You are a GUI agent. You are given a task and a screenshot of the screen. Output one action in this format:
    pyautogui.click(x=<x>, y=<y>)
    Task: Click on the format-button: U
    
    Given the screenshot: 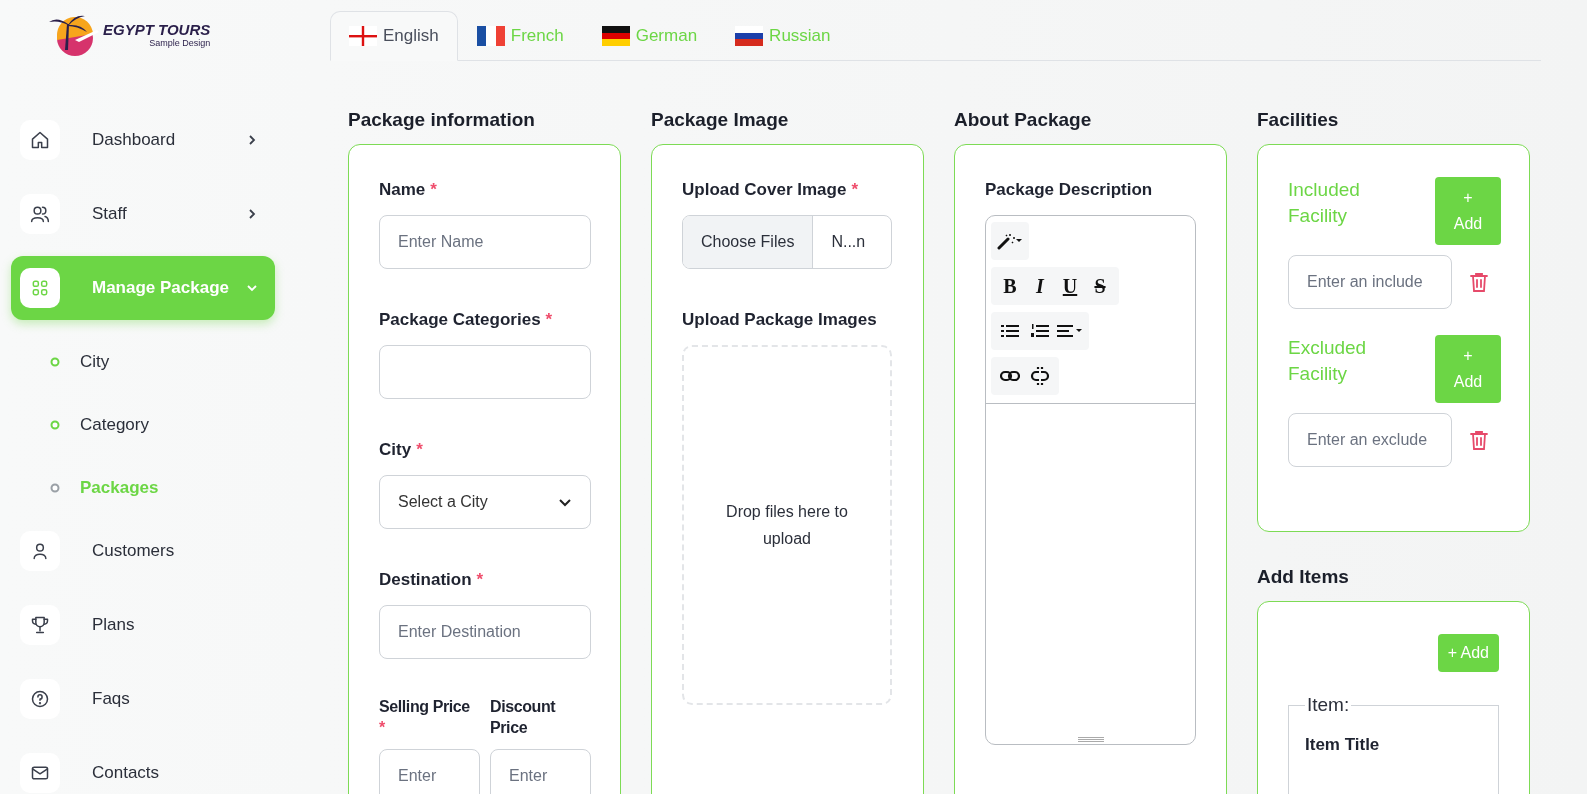 What is the action you would take?
    pyautogui.click(x=1070, y=286)
    